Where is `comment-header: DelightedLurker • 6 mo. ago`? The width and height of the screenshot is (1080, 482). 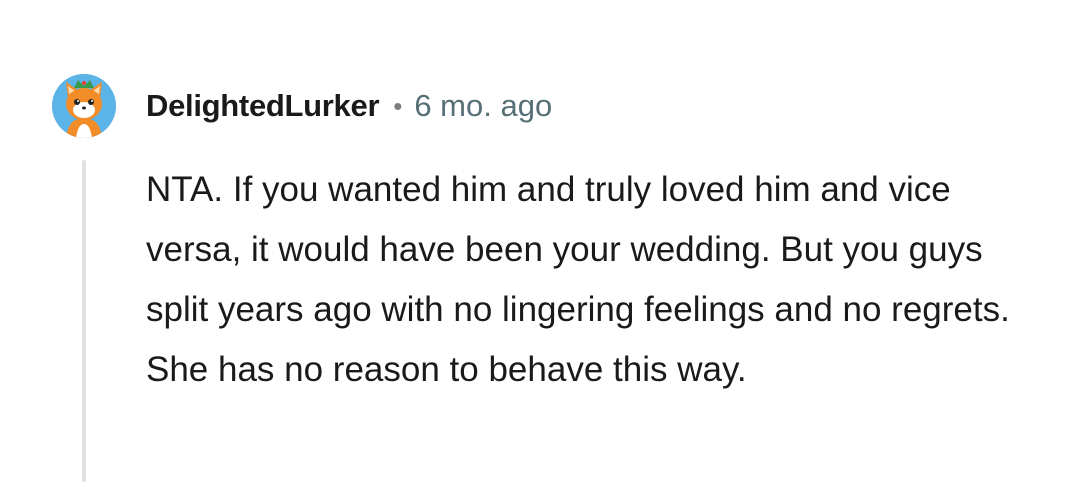 comment-header: DelightedLurker • 6 mo. ago is located at coordinates (349, 106).